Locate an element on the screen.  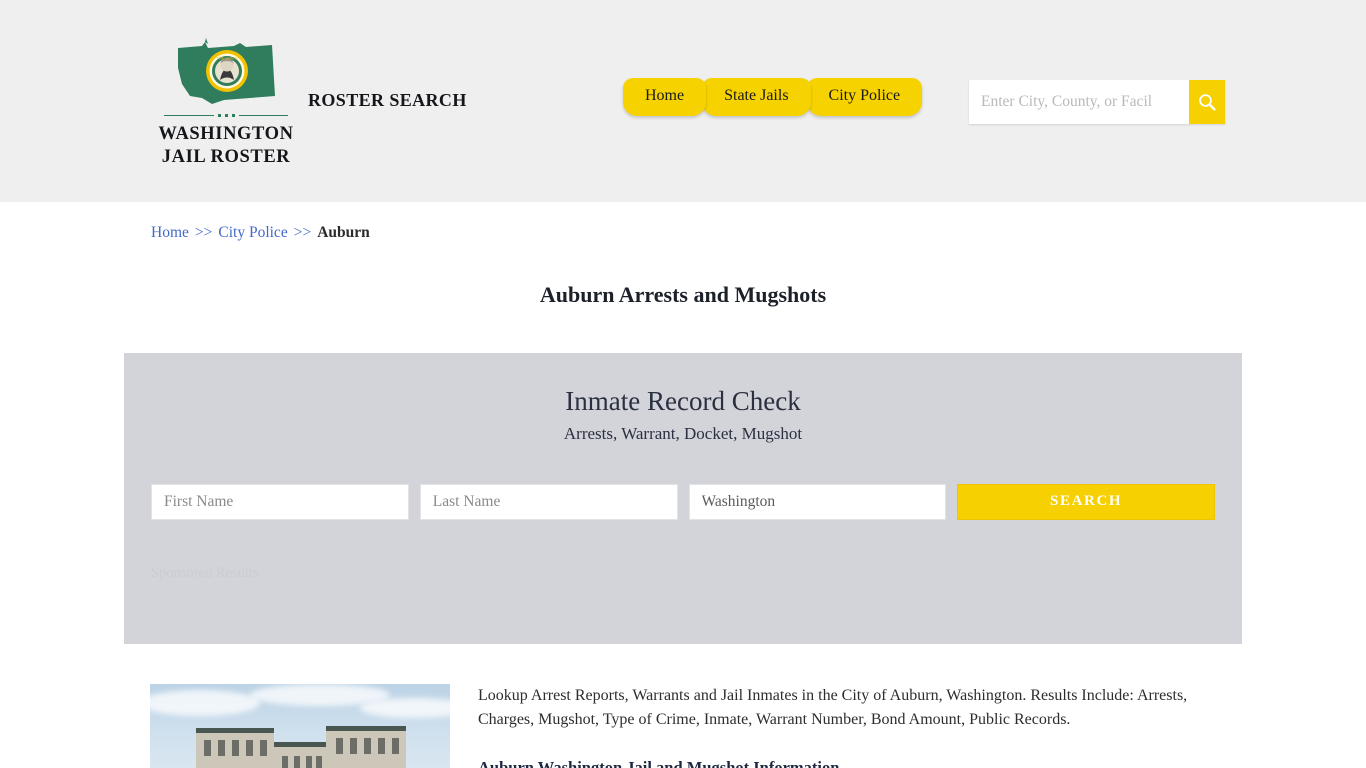
breadcrumb-item-home: Home is located at coordinates (170, 232).